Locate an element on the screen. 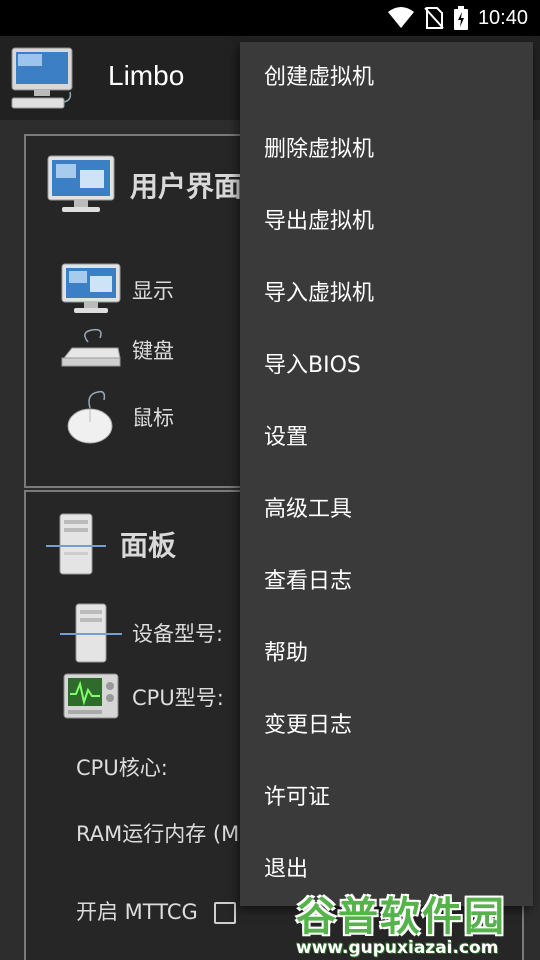 This screenshot has height=960, width=540. app-title: Limbo is located at coordinates (146, 75).